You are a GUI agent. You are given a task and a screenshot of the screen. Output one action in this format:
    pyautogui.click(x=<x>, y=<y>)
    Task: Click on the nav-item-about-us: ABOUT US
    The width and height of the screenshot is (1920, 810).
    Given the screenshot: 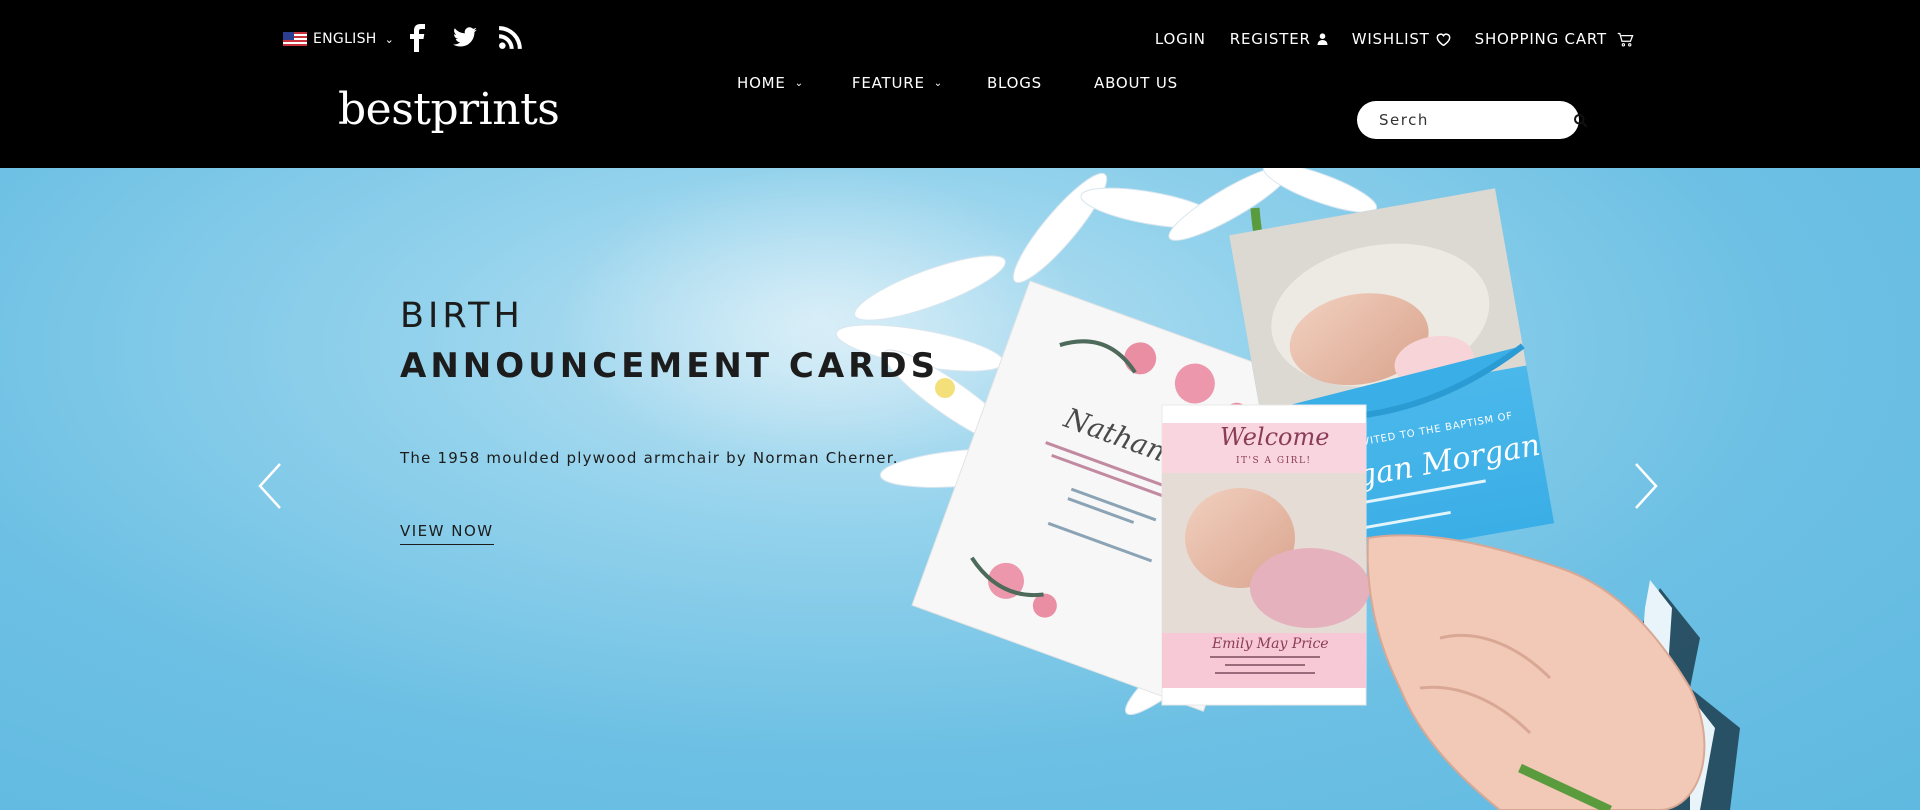 What is the action you would take?
    pyautogui.click(x=1136, y=83)
    